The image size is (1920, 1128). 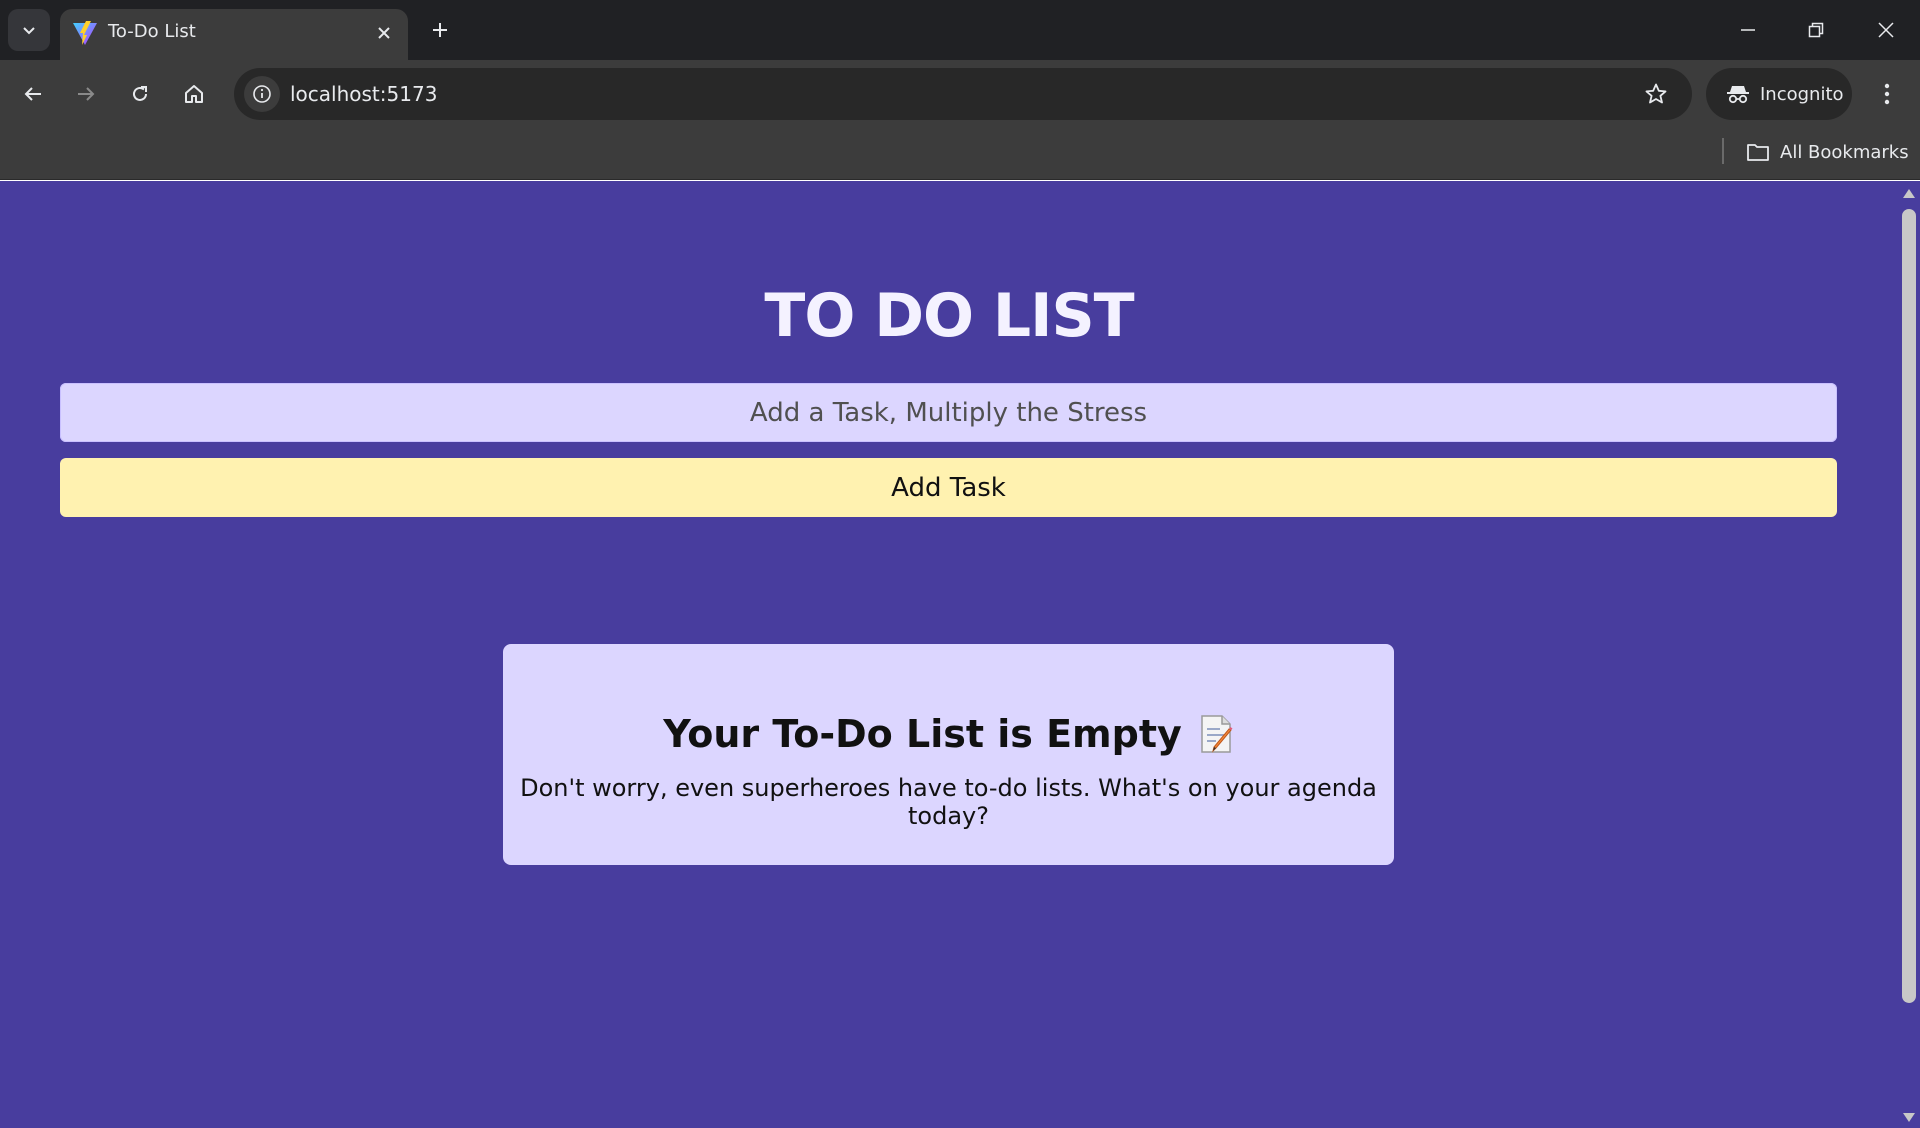 I want to click on tab-strip: To-Do List, so click(x=960, y=30).